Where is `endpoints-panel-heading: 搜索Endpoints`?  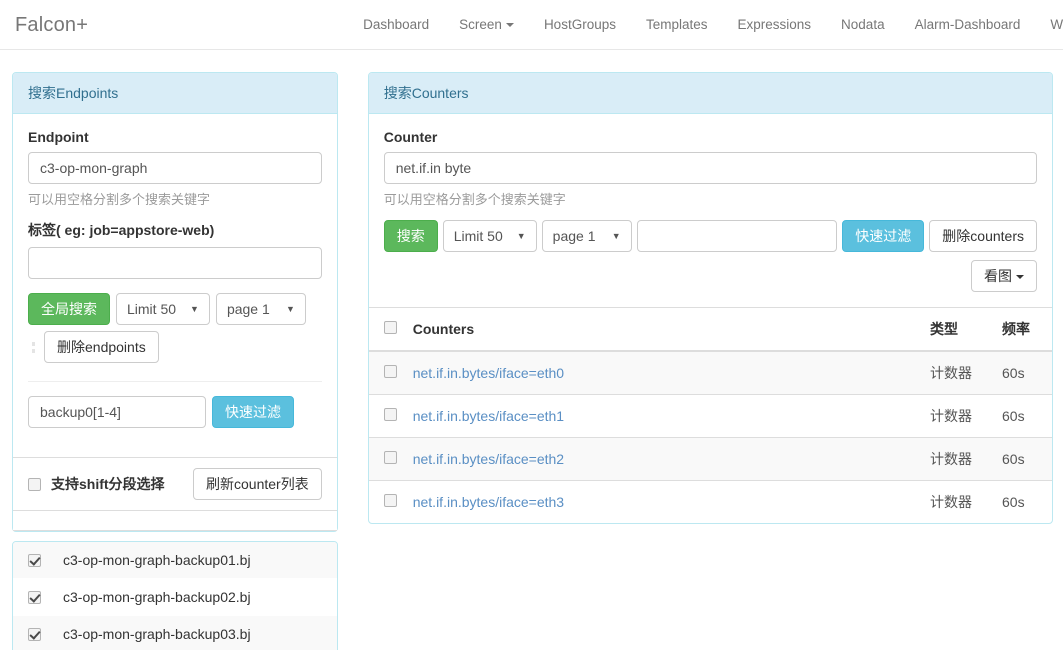 endpoints-panel-heading: 搜索Endpoints is located at coordinates (175, 93).